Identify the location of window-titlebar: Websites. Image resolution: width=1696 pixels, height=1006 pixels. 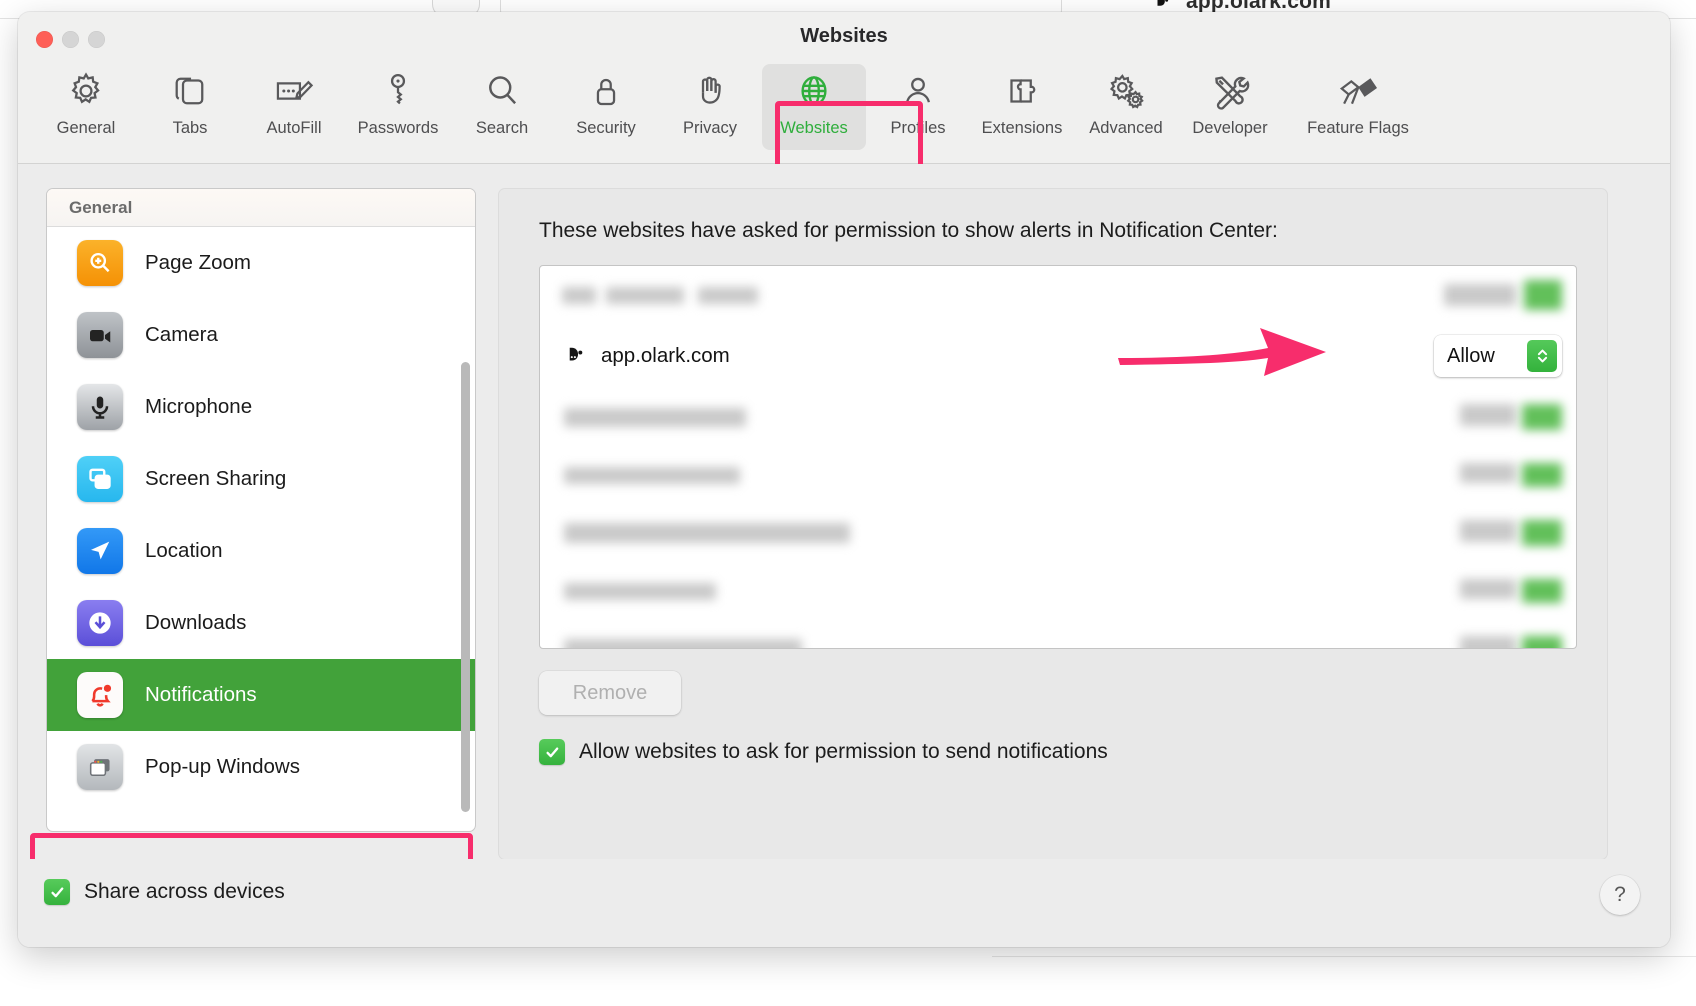
(844, 36).